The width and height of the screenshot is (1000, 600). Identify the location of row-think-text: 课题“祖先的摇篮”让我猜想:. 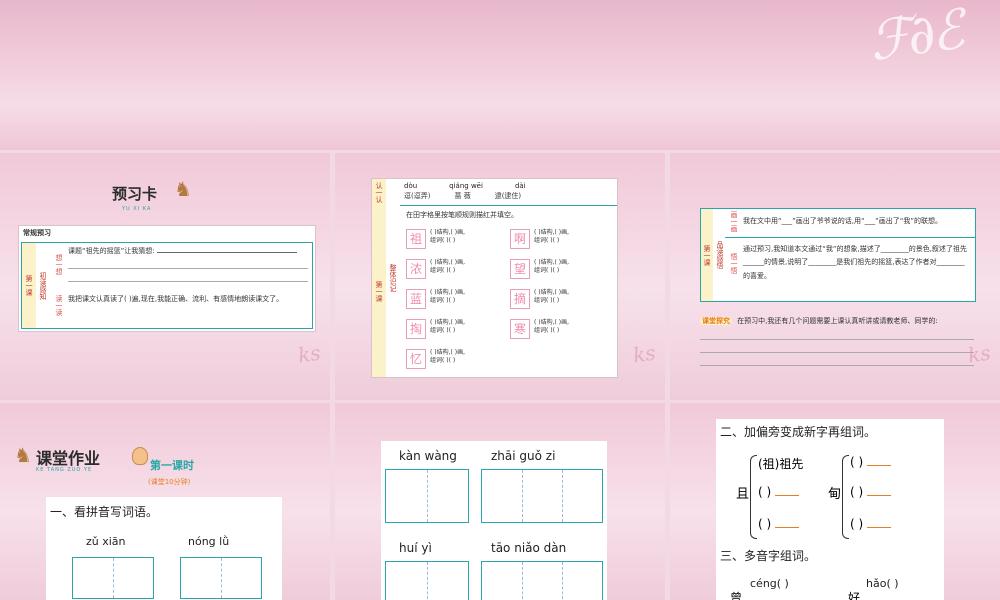
(188, 265).